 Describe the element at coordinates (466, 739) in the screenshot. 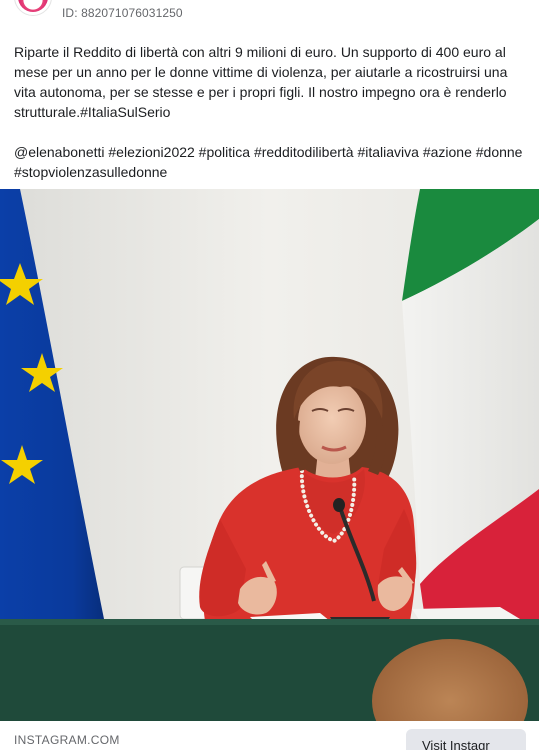

I see `visit-instagram-button: Visit Instagr` at that location.